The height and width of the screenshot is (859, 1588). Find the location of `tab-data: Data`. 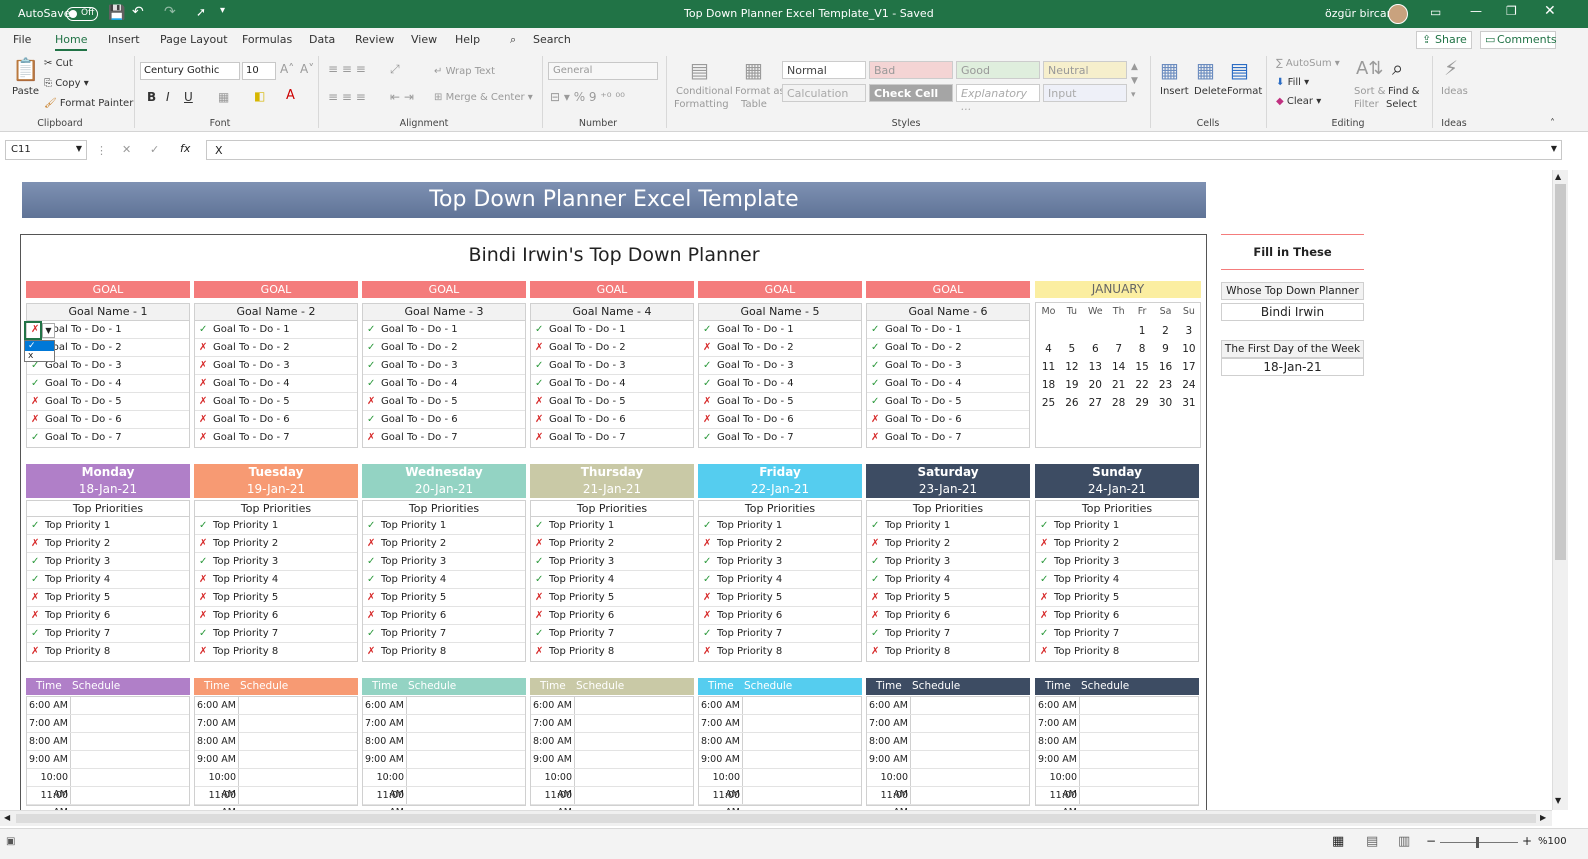

tab-data: Data is located at coordinates (322, 39).